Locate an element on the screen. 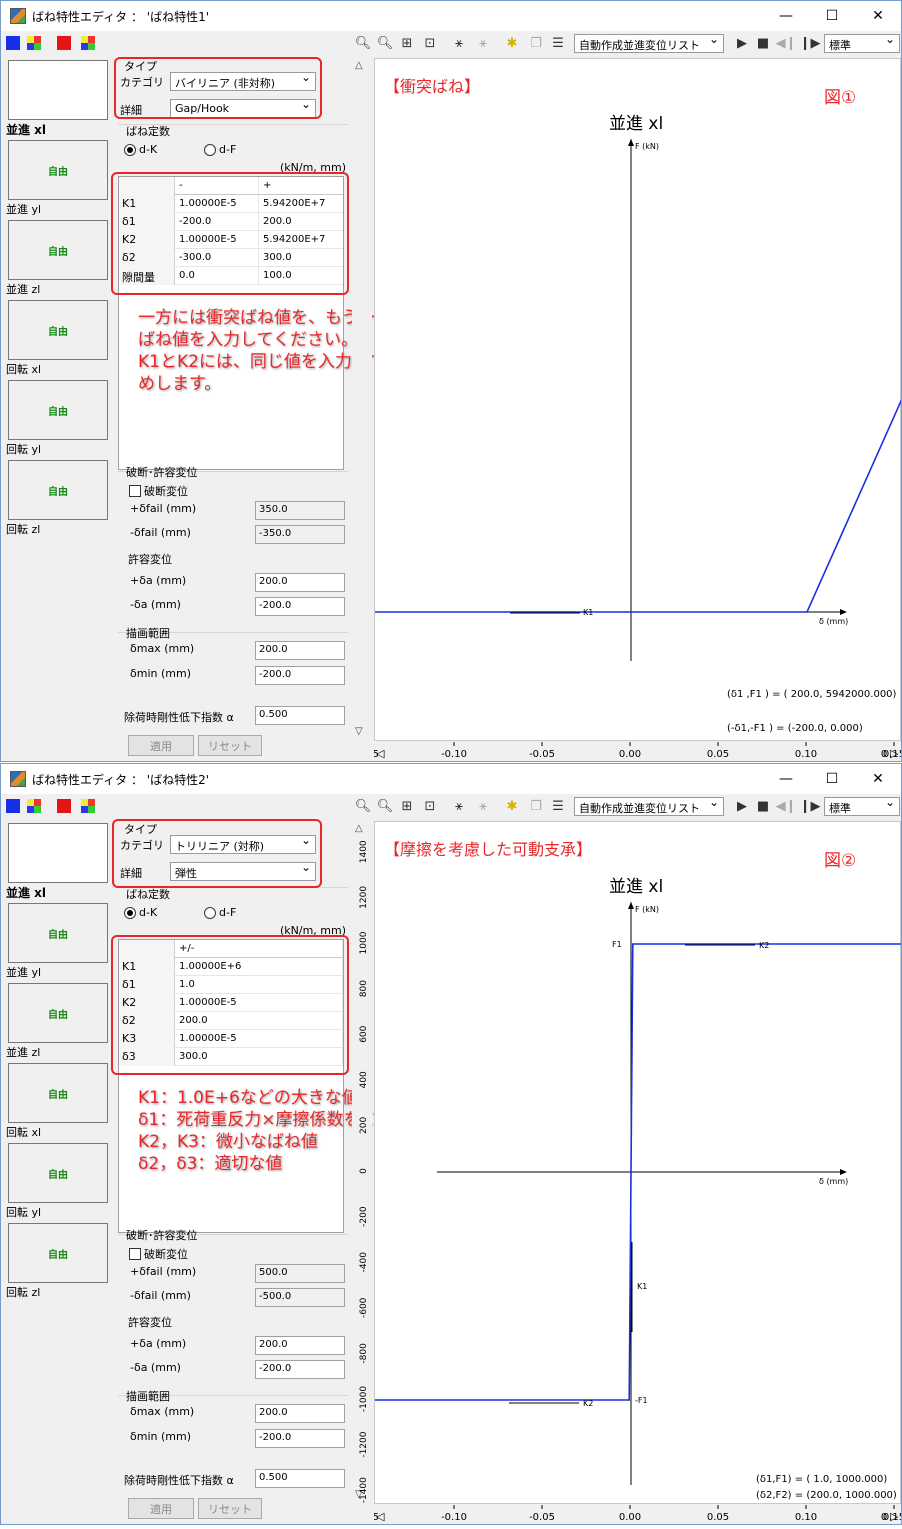 The width and height of the screenshot is (902, 1529). y-tick-label: -600 is located at coordinates (364, 1307).